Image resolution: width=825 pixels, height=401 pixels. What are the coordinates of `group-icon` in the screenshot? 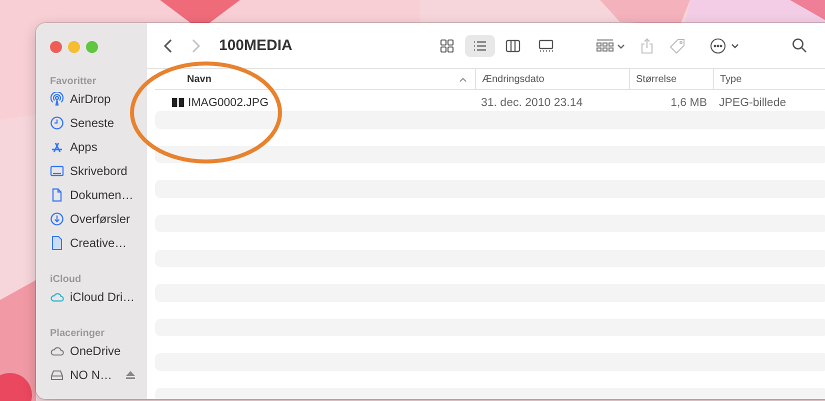 It's located at (611, 46).